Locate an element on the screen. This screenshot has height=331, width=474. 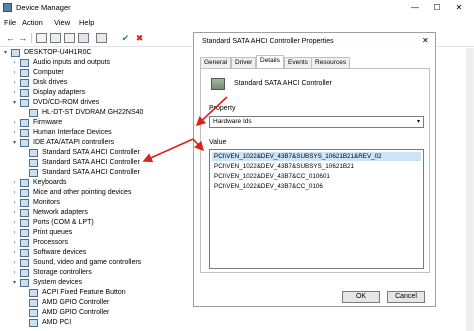
tree-item: › Storage controllers is located at coordinates (101, 273).